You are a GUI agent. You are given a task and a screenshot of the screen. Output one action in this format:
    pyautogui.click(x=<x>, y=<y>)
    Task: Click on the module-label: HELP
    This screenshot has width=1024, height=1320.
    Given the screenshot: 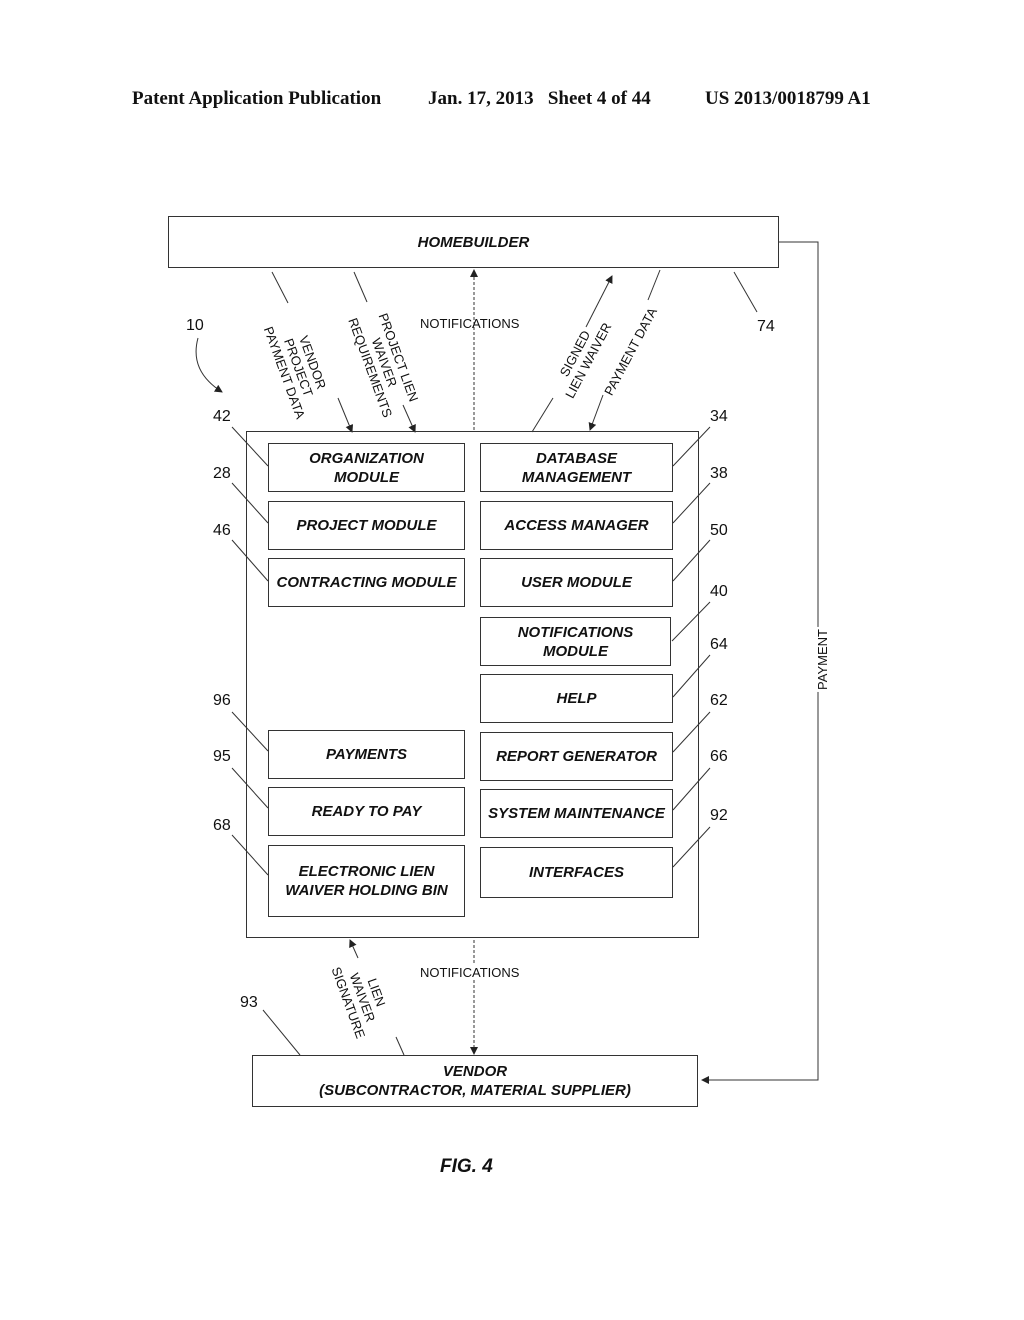 What is the action you would take?
    pyautogui.click(x=576, y=698)
    